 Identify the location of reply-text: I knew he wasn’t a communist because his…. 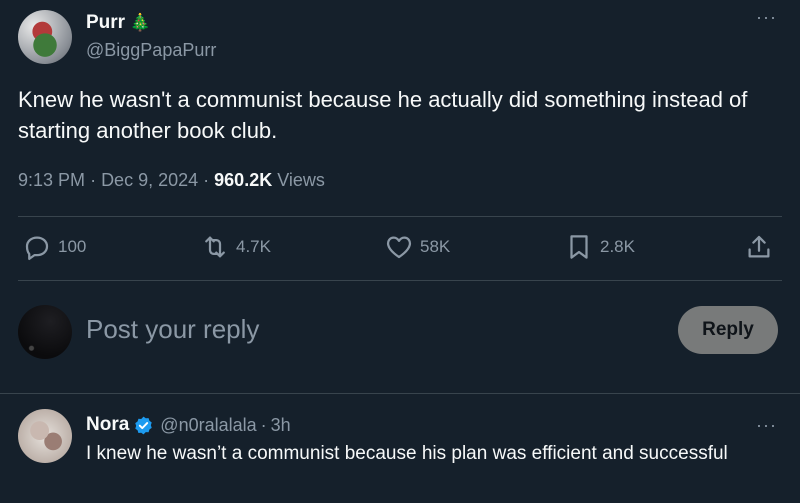
(407, 453).